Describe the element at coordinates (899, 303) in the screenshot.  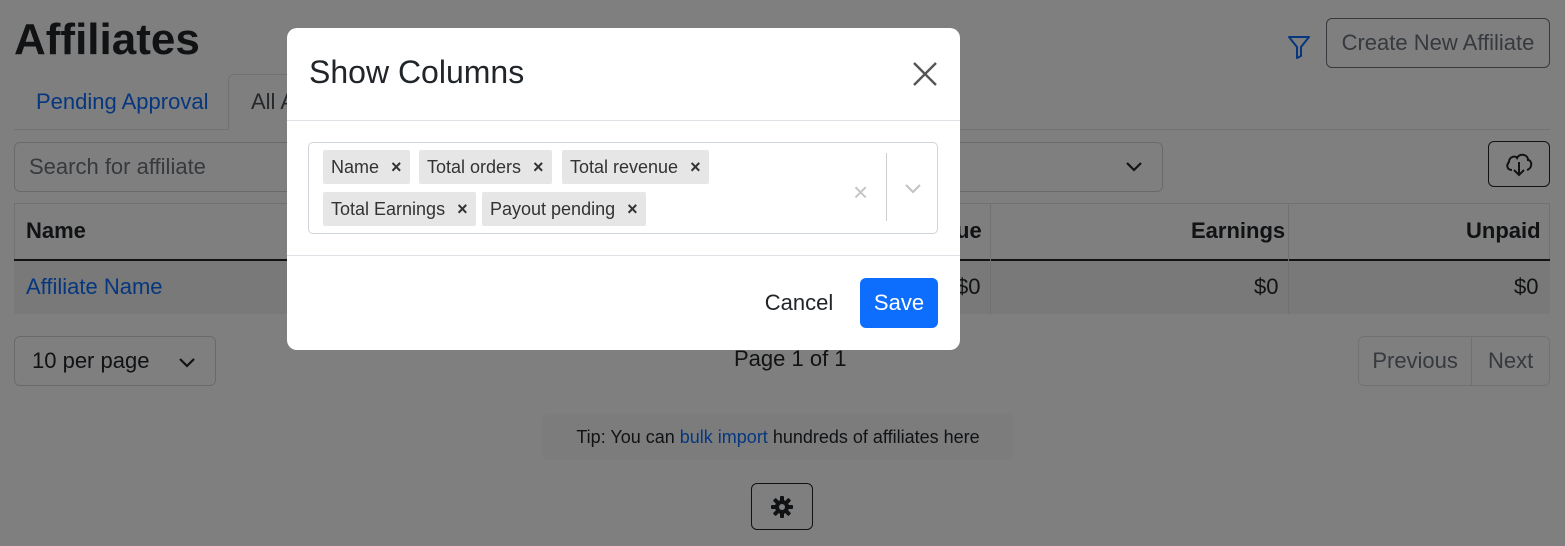
I see `save-button: Save` at that location.